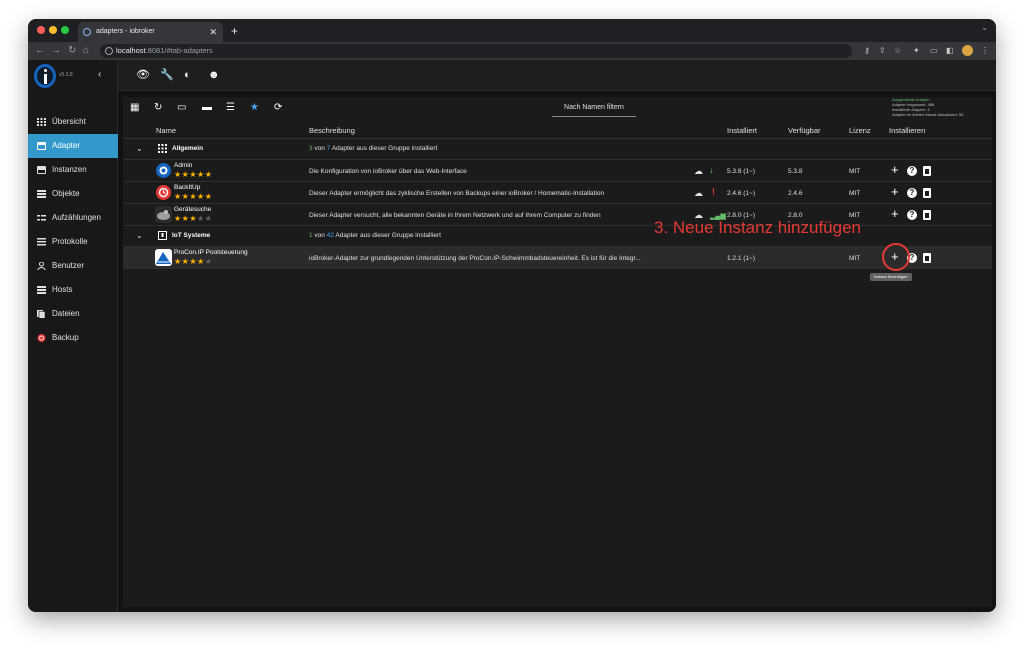 The height and width of the screenshot is (649, 1024). Describe the element at coordinates (896, 257) in the screenshot. I see `highlight-circle` at that location.